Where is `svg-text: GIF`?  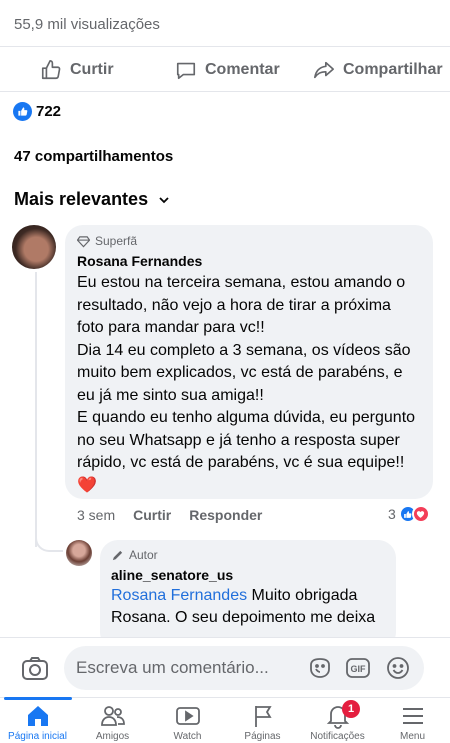
svg-text: GIF is located at coordinates (359, 669).